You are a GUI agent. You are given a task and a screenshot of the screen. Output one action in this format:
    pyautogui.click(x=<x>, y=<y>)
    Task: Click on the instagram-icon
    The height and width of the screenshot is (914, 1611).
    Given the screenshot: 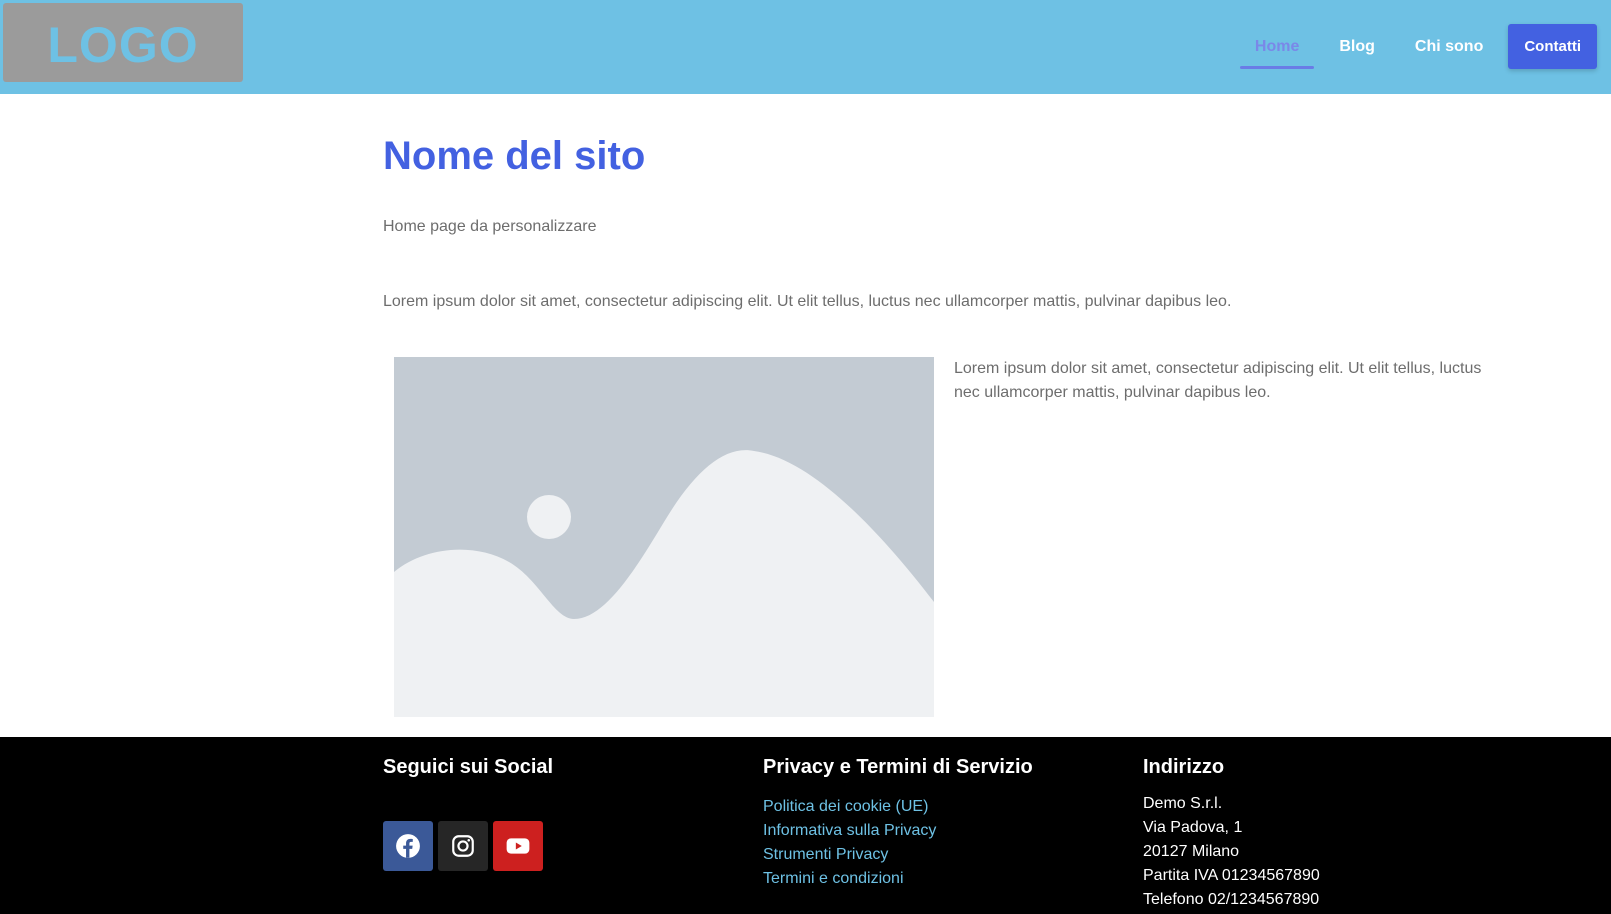 What is the action you would take?
    pyautogui.click(x=463, y=846)
    